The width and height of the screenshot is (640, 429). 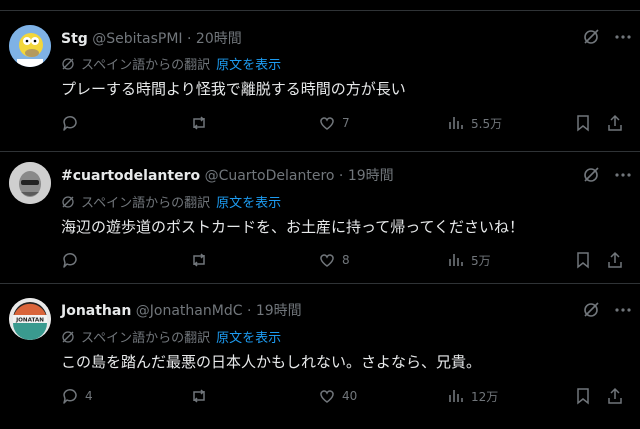 I want to click on user-handle: @SebitasPMI, so click(x=137, y=39).